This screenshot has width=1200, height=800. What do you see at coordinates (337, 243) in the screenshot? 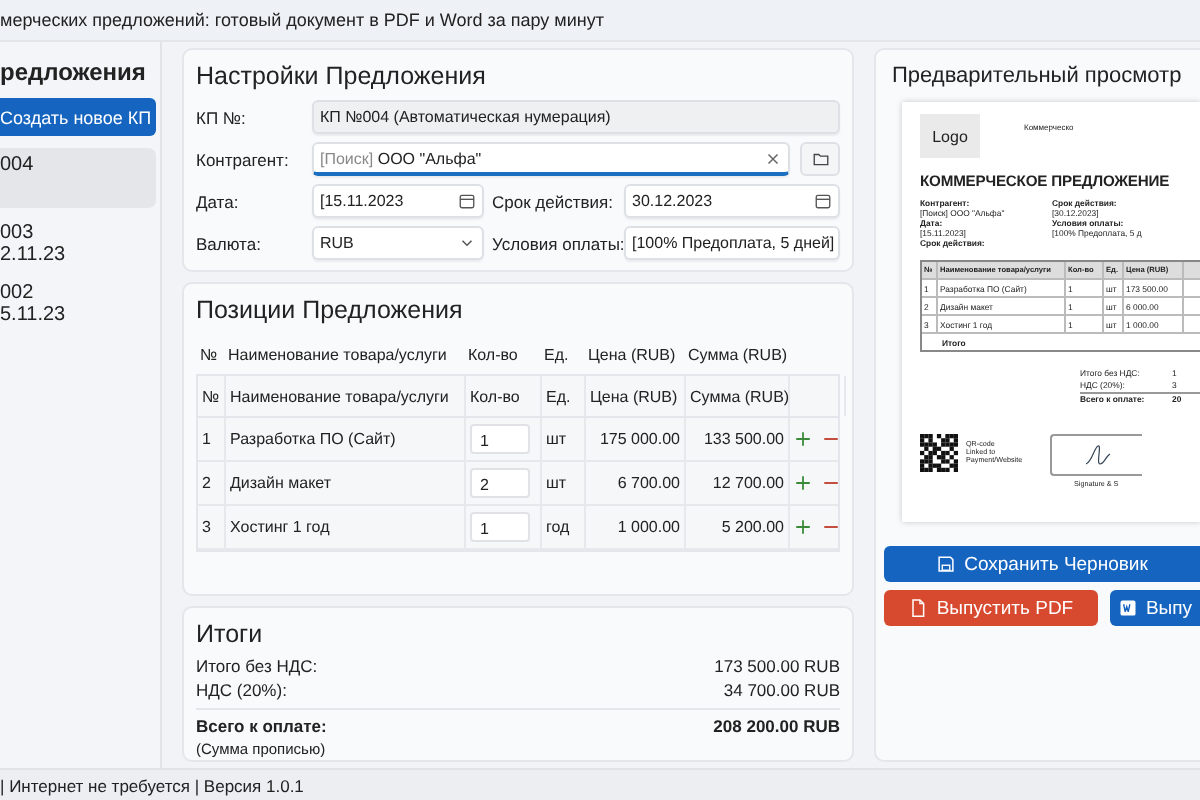
I see `field-value: RUB` at bounding box center [337, 243].